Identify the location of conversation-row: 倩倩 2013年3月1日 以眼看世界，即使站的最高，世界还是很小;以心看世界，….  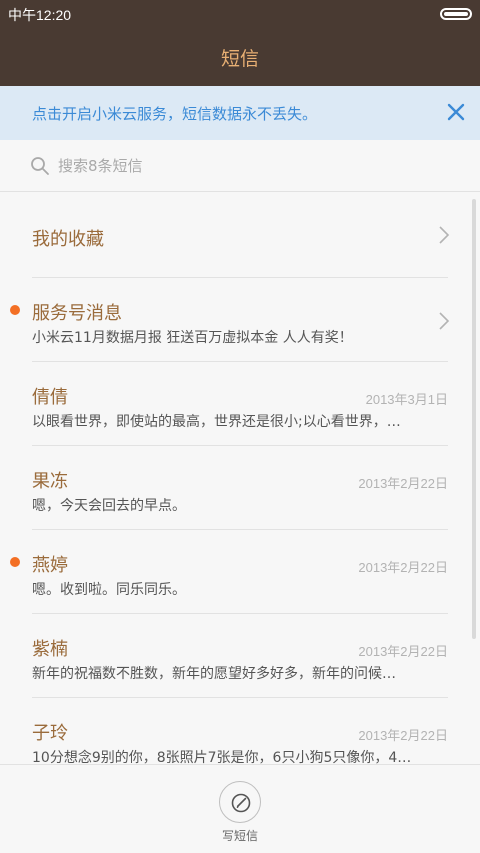
(240, 403).